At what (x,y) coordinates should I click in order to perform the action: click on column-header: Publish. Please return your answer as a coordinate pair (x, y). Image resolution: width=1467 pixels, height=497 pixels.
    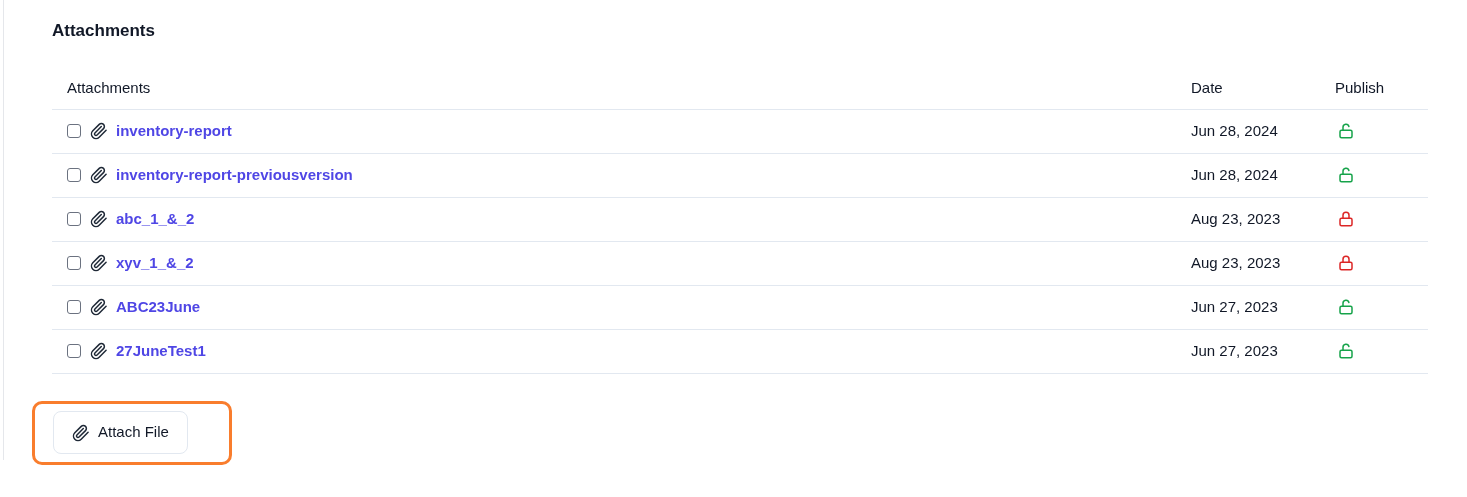
    Looking at the image, I should click on (1360, 87).